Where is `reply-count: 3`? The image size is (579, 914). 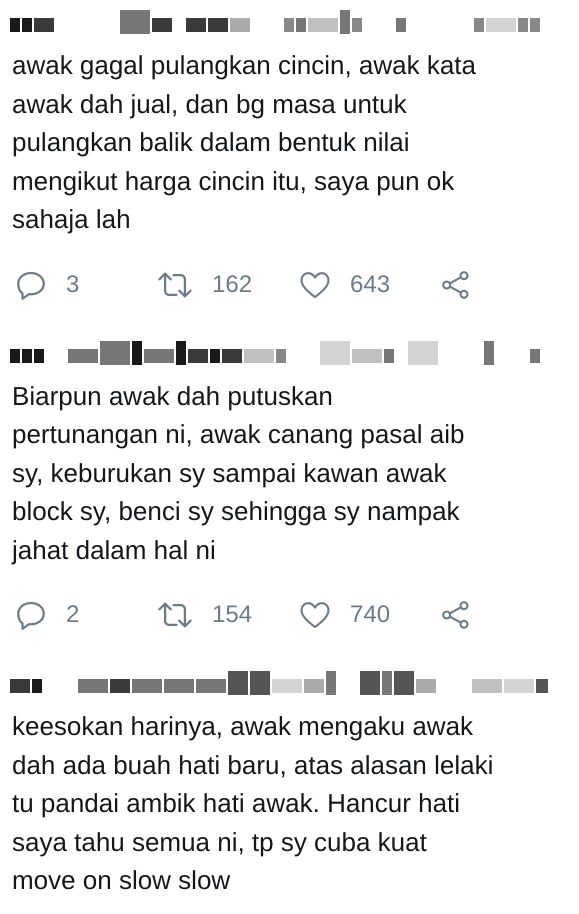 reply-count: 3 is located at coordinates (73, 285).